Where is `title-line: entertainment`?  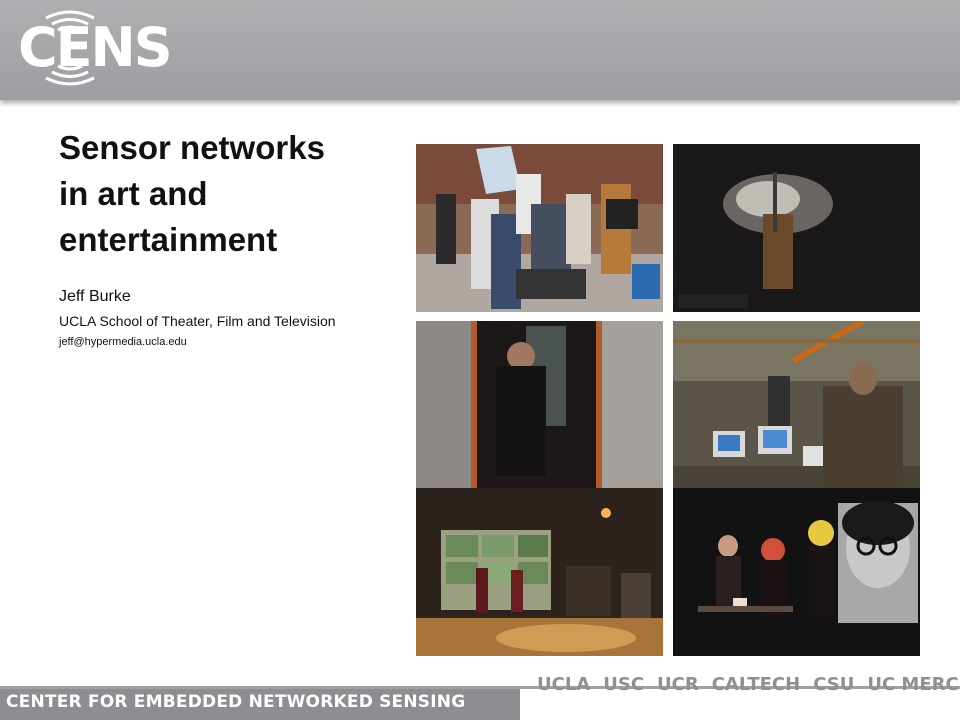
title-line: entertainment is located at coordinates (168, 239).